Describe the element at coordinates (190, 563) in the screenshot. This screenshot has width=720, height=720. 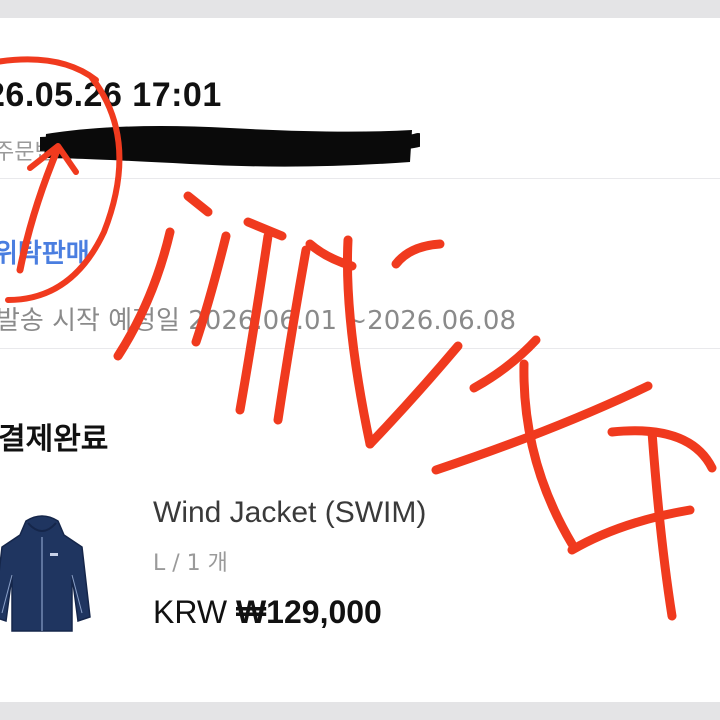
I see `product-option: L / 1 개` at that location.